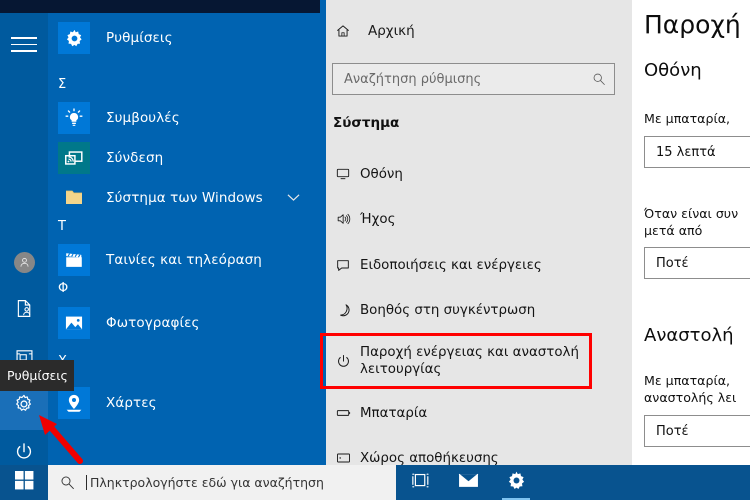 The width and height of the screenshot is (750, 500). I want to click on hamburger-menu-icon, so click(24, 46).